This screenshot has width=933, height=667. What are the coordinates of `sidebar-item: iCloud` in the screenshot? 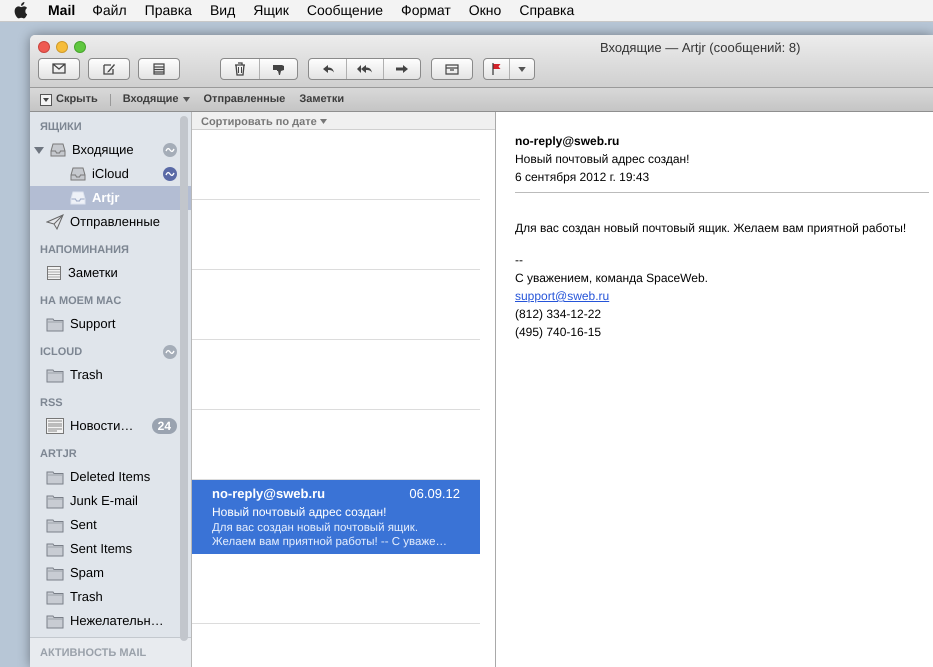 It's located at (110, 174).